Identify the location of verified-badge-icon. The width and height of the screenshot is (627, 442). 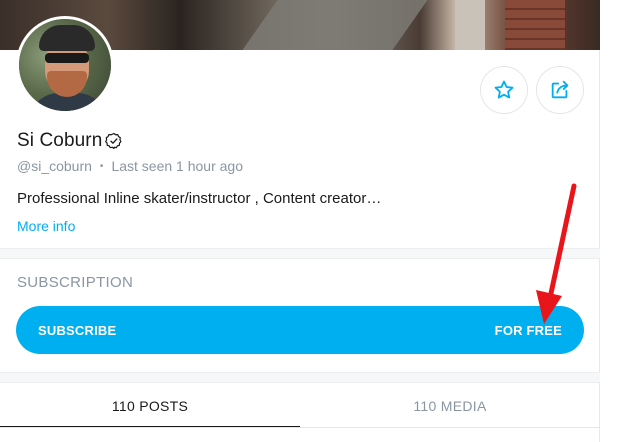
(113, 141).